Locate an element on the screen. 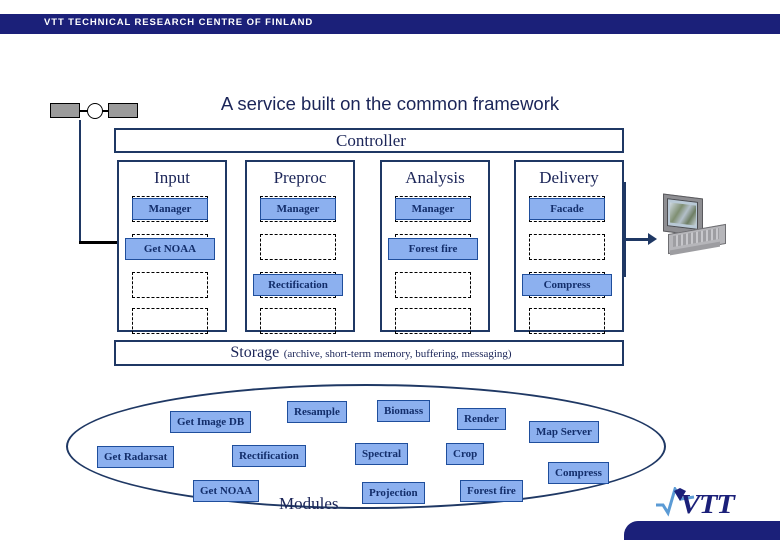  module-chip: Compress is located at coordinates (578, 473).